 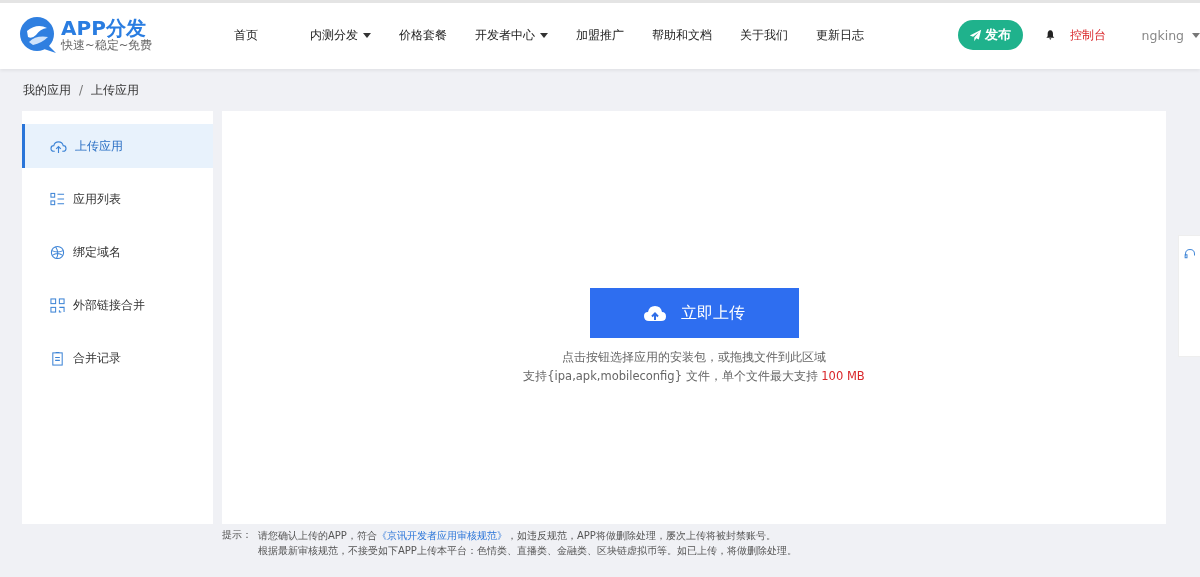 What do you see at coordinates (1189, 254) in the screenshot?
I see `headset-icon` at bounding box center [1189, 254].